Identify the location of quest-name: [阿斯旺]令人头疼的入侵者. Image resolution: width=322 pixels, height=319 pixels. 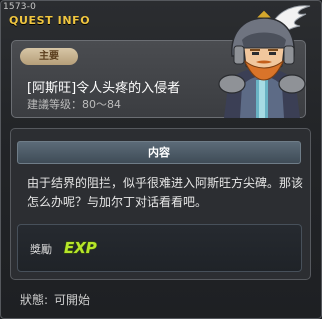
(104, 88).